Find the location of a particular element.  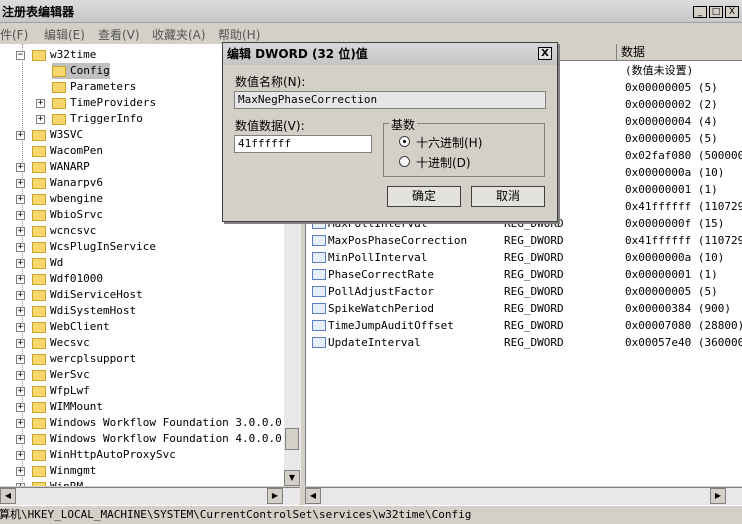

menu-favorites: 收藏夹(A) is located at coordinates (179, 34).